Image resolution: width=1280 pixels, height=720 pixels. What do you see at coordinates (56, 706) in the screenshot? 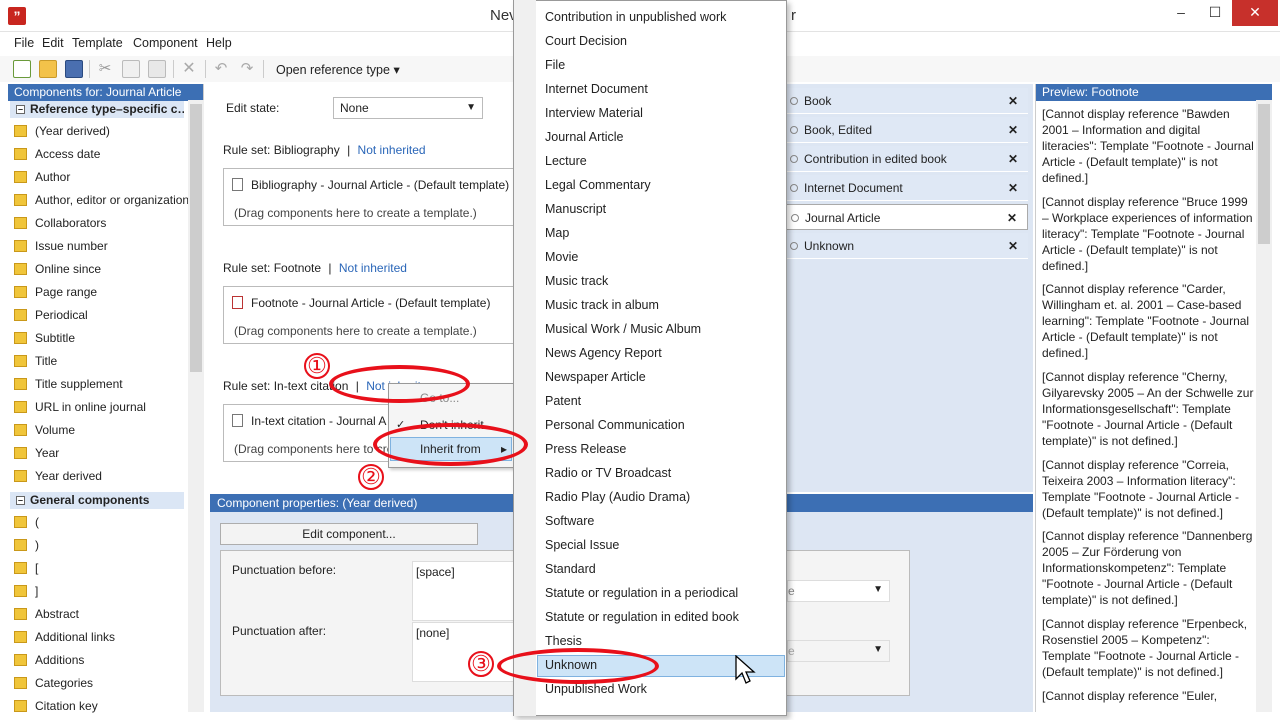
I see `component-item: Citation key` at bounding box center [56, 706].